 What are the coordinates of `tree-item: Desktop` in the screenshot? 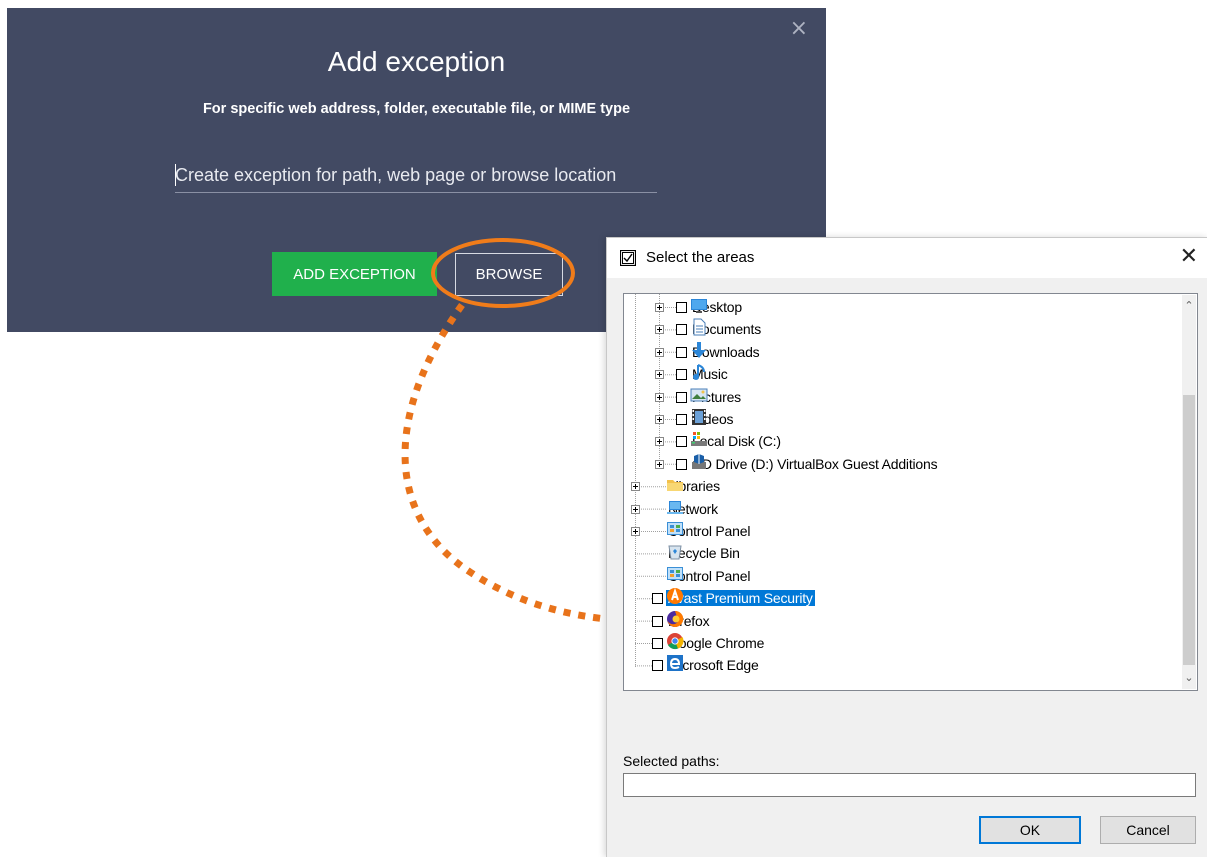 It's located at (717, 307).